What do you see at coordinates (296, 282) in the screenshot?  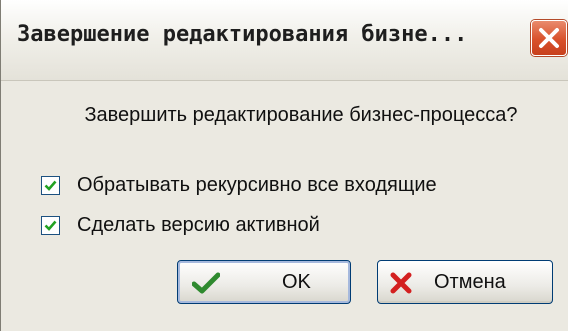 I see `ok-label: OK` at bounding box center [296, 282].